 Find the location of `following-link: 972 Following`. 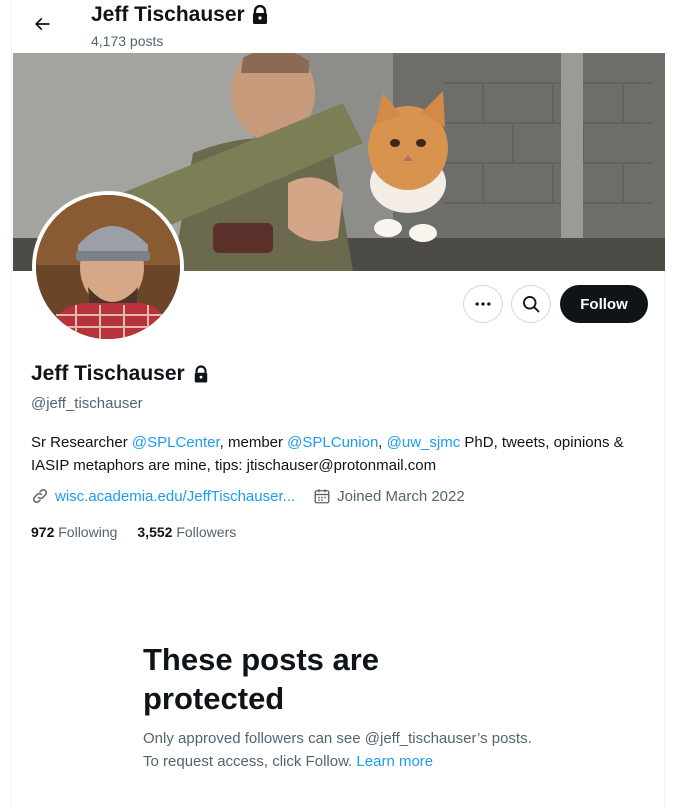

following-link: 972 Following is located at coordinates (74, 532).